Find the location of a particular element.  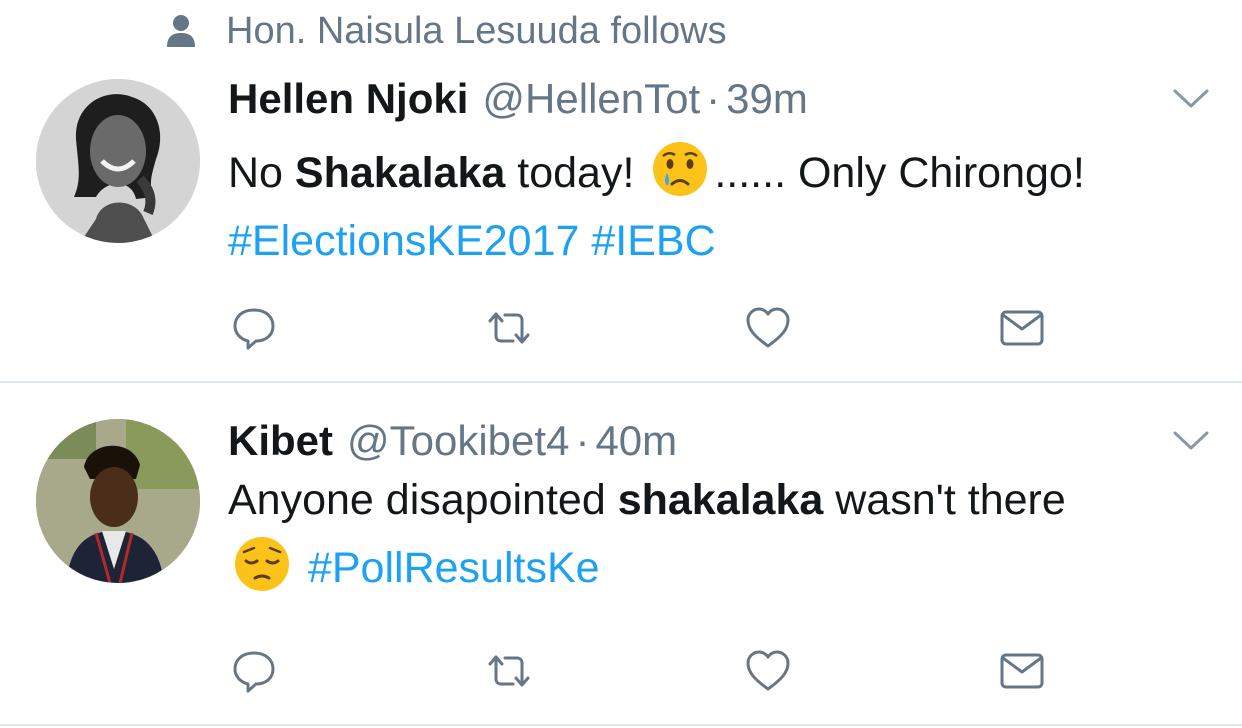

highlighted-term: Shakalaka is located at coordinates (400, 173).